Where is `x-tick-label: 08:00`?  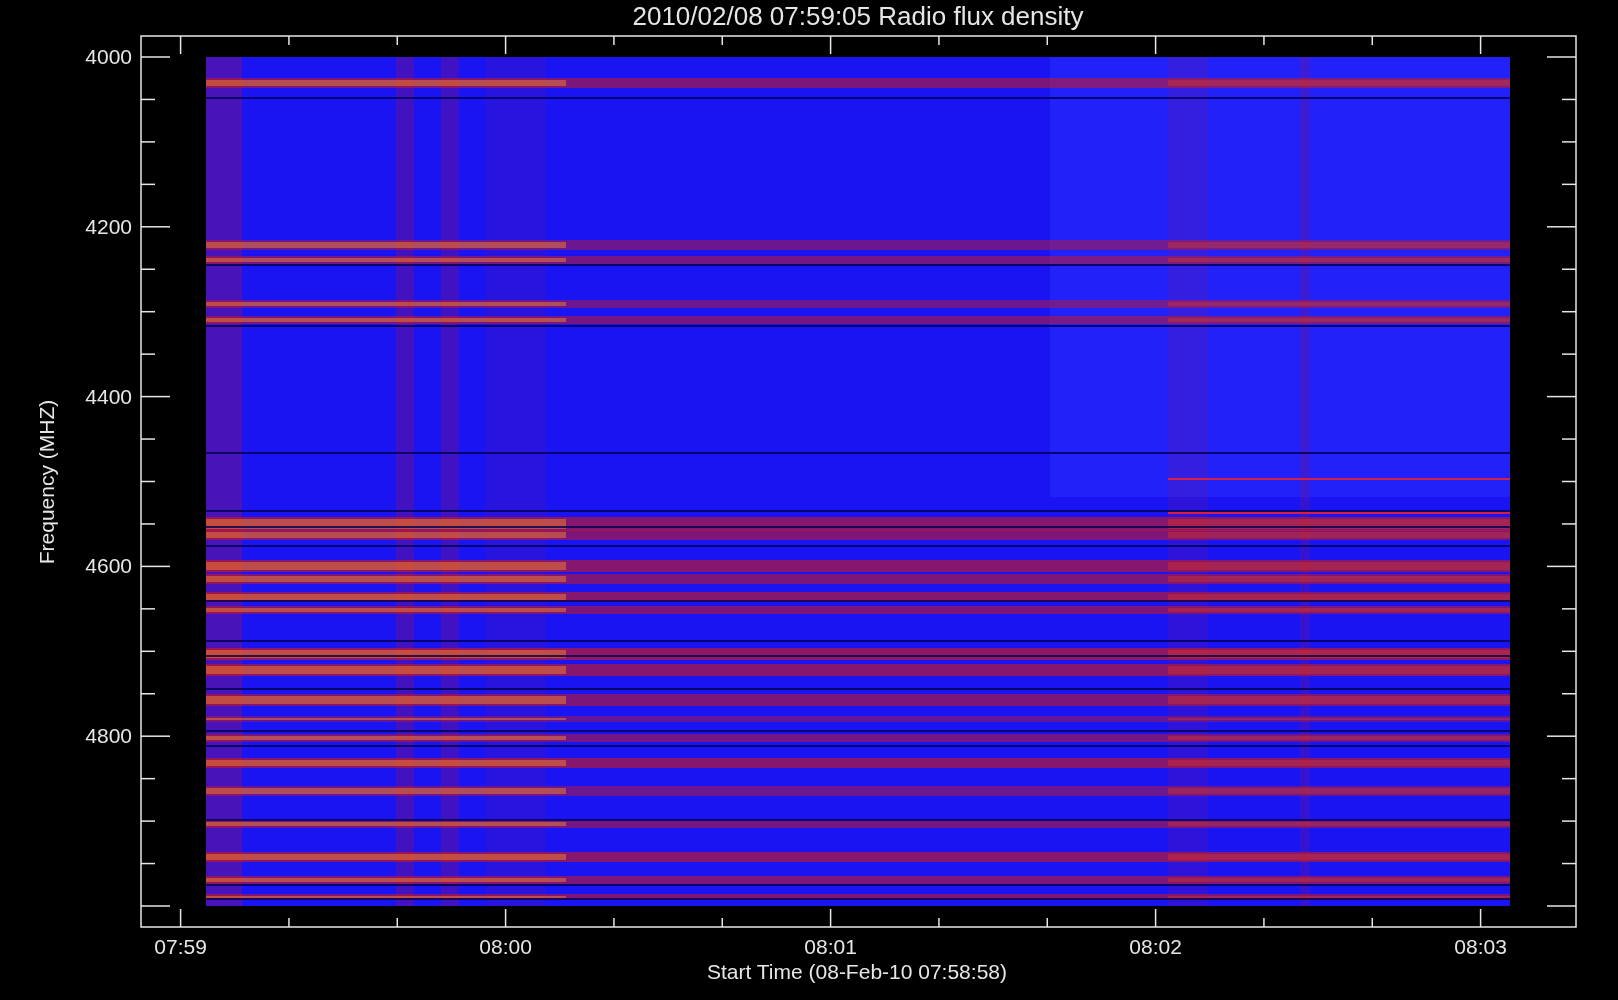 x-tick-label: 08:00 is located at coordinates (505, 946).